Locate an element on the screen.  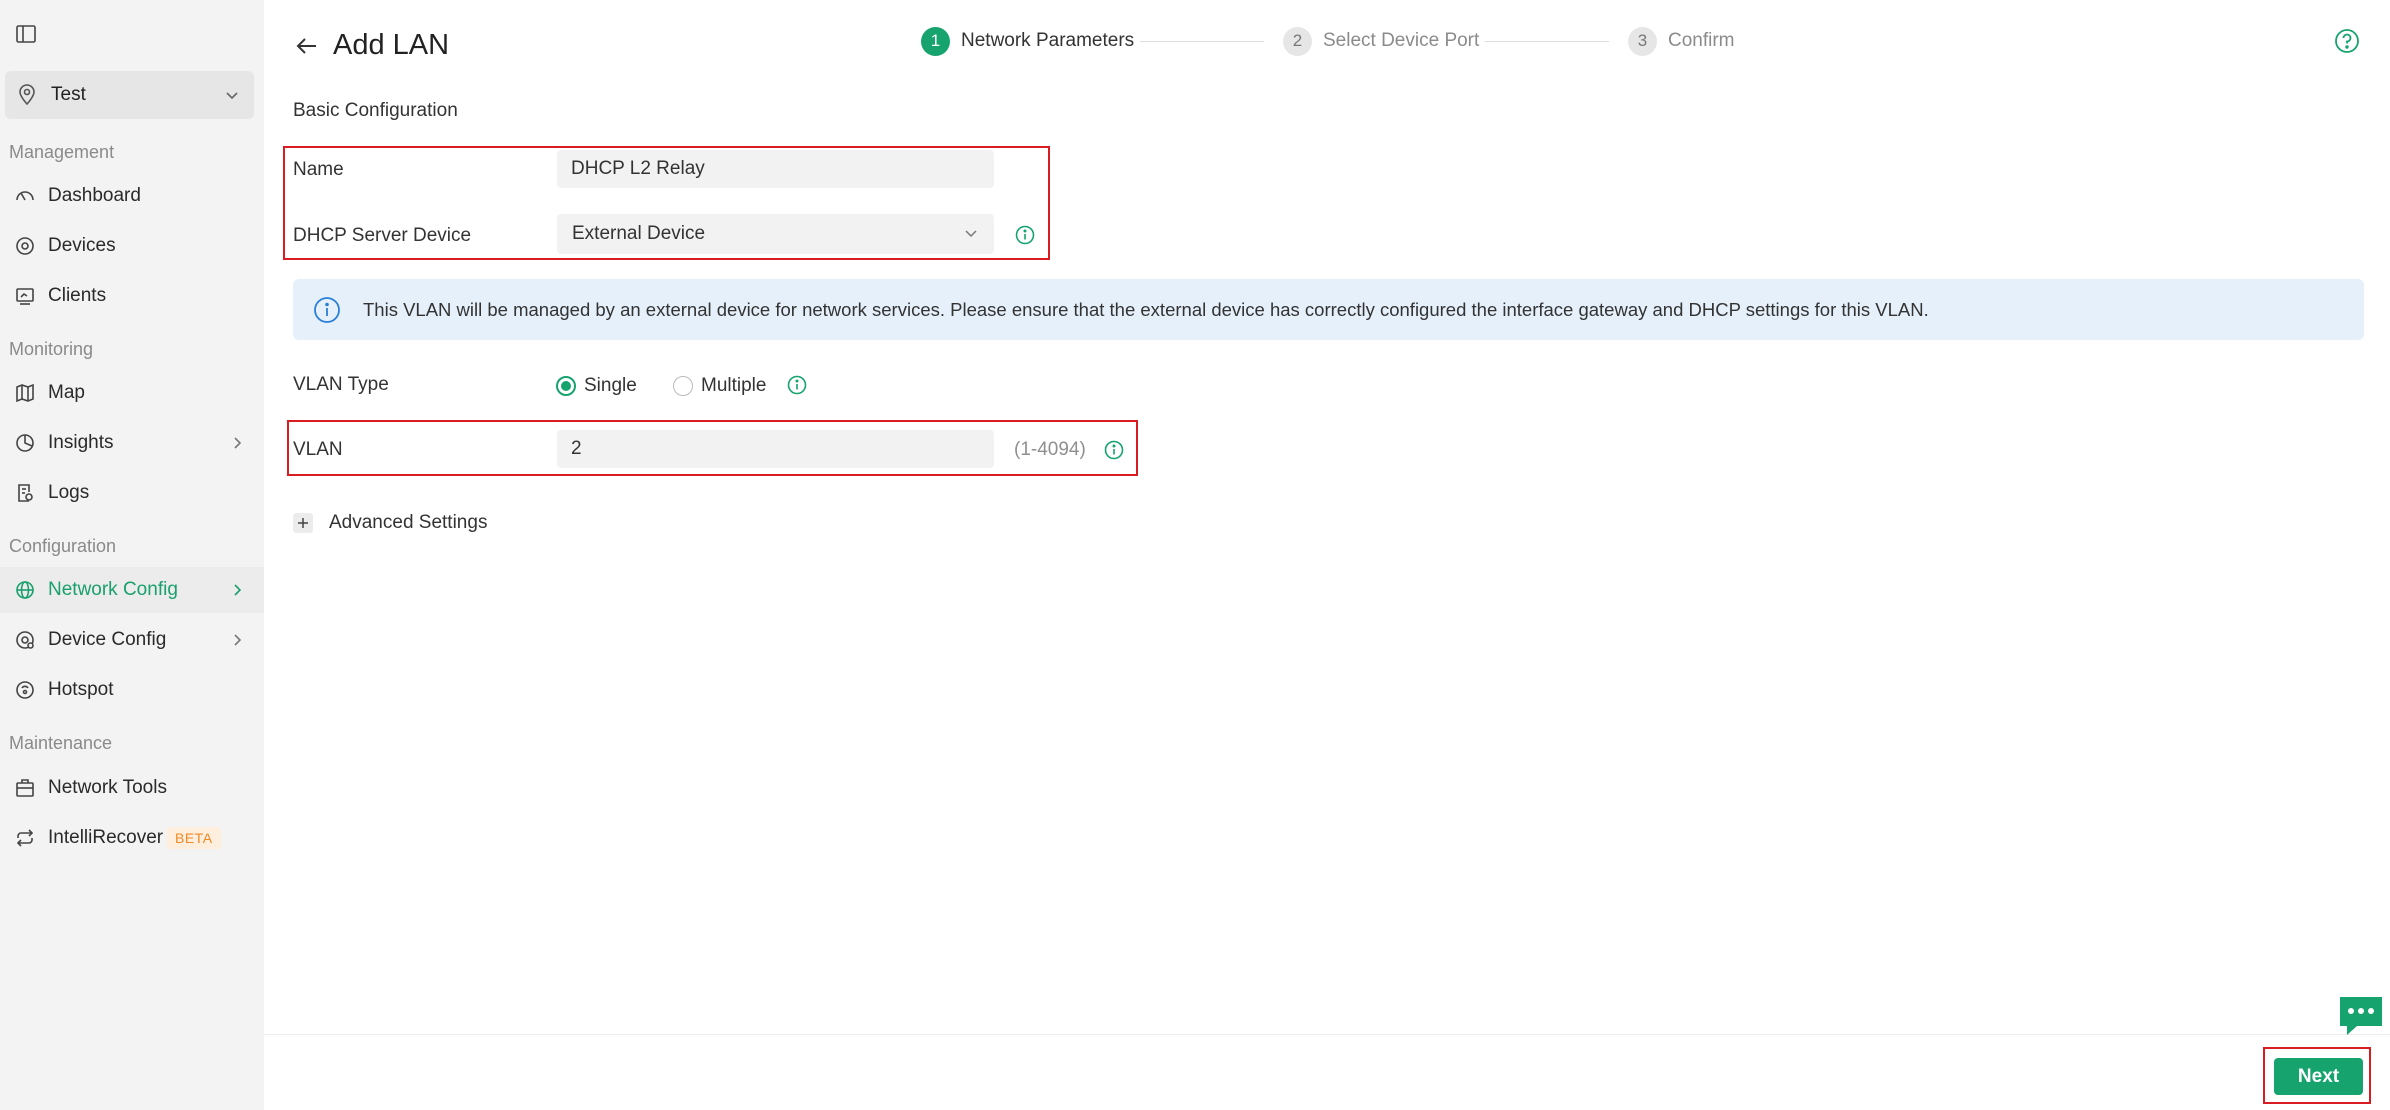
device-icon is located at coordinates (25, 246).